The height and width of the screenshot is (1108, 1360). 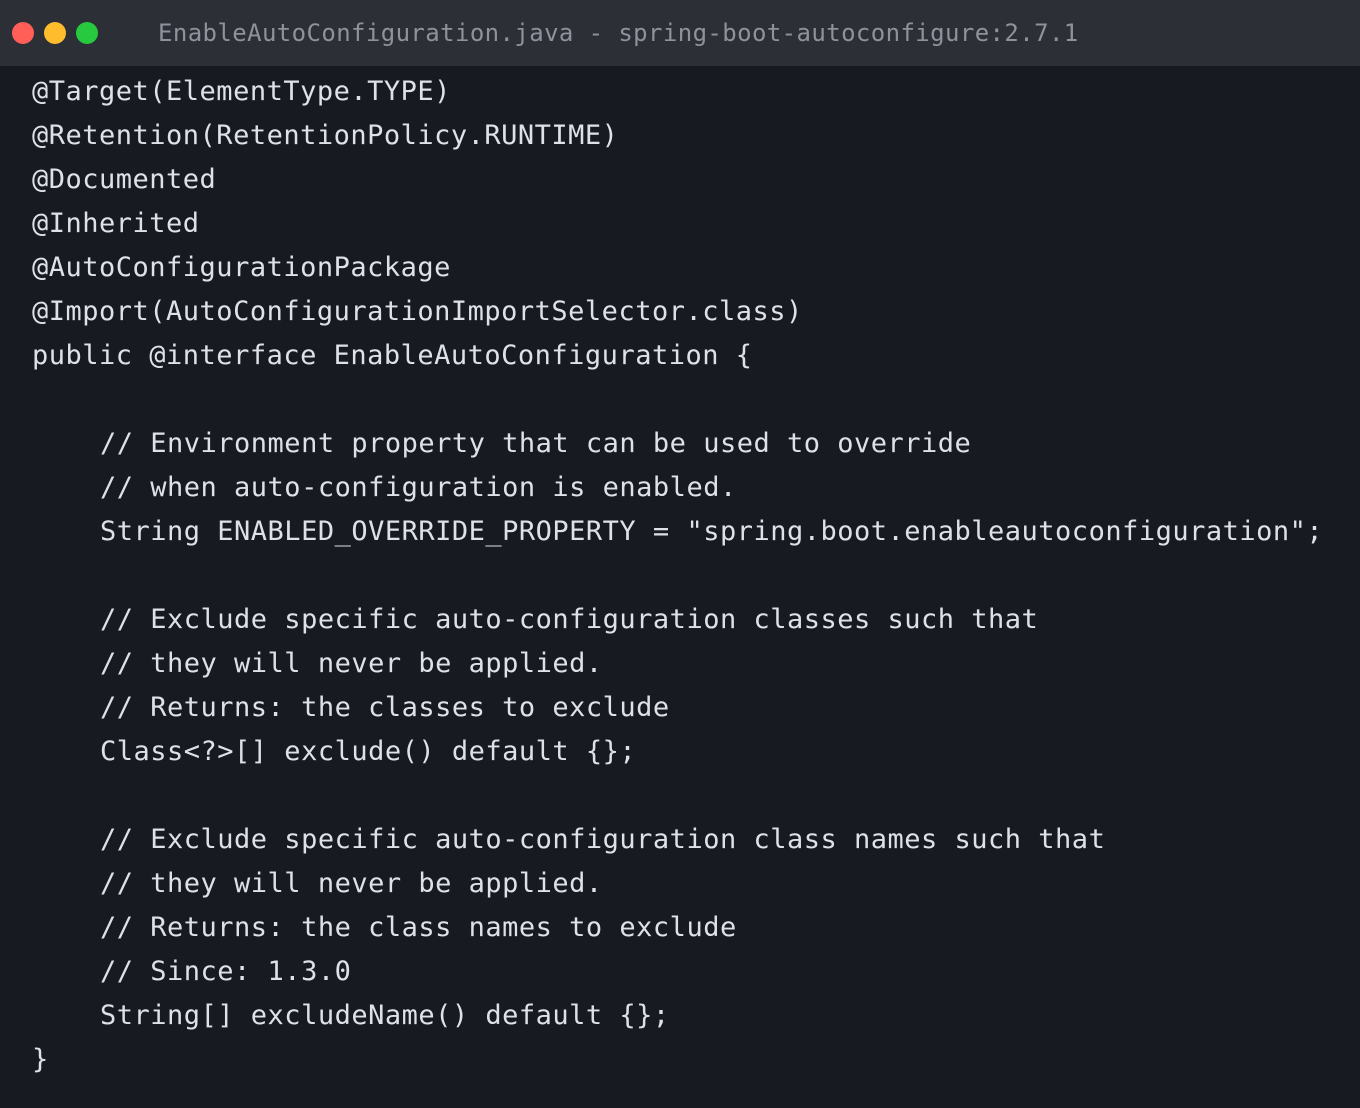 I want to click on code-line: String[] excludeName() default {};, so click(x=385, y=1015).